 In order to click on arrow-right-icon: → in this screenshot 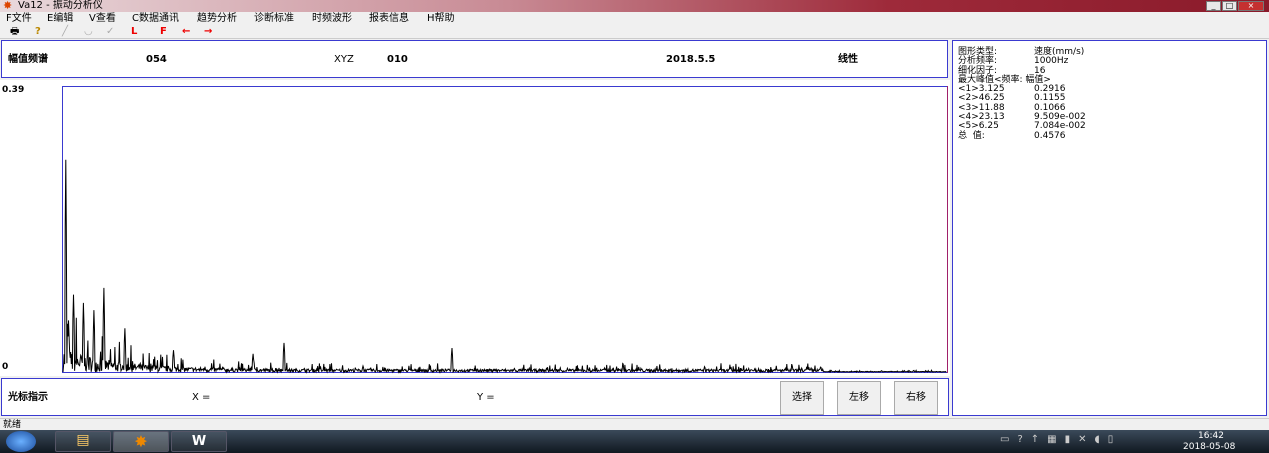, I will do `click(208, 32)`.